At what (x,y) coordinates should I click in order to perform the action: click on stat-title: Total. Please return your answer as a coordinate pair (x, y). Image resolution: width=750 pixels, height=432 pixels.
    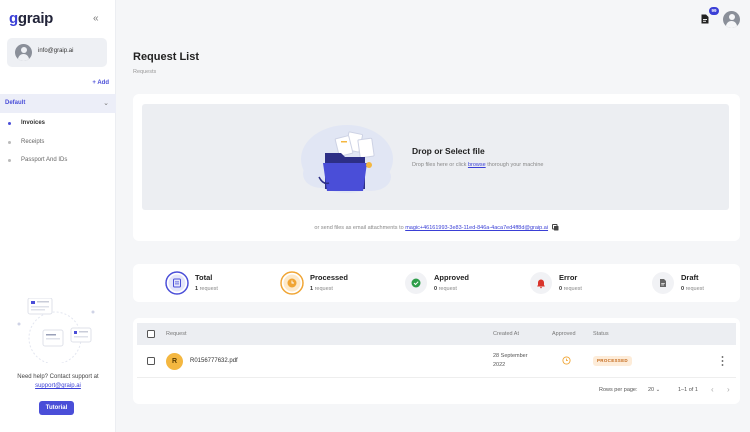
    Looking at the image, I should click on (204, 277).